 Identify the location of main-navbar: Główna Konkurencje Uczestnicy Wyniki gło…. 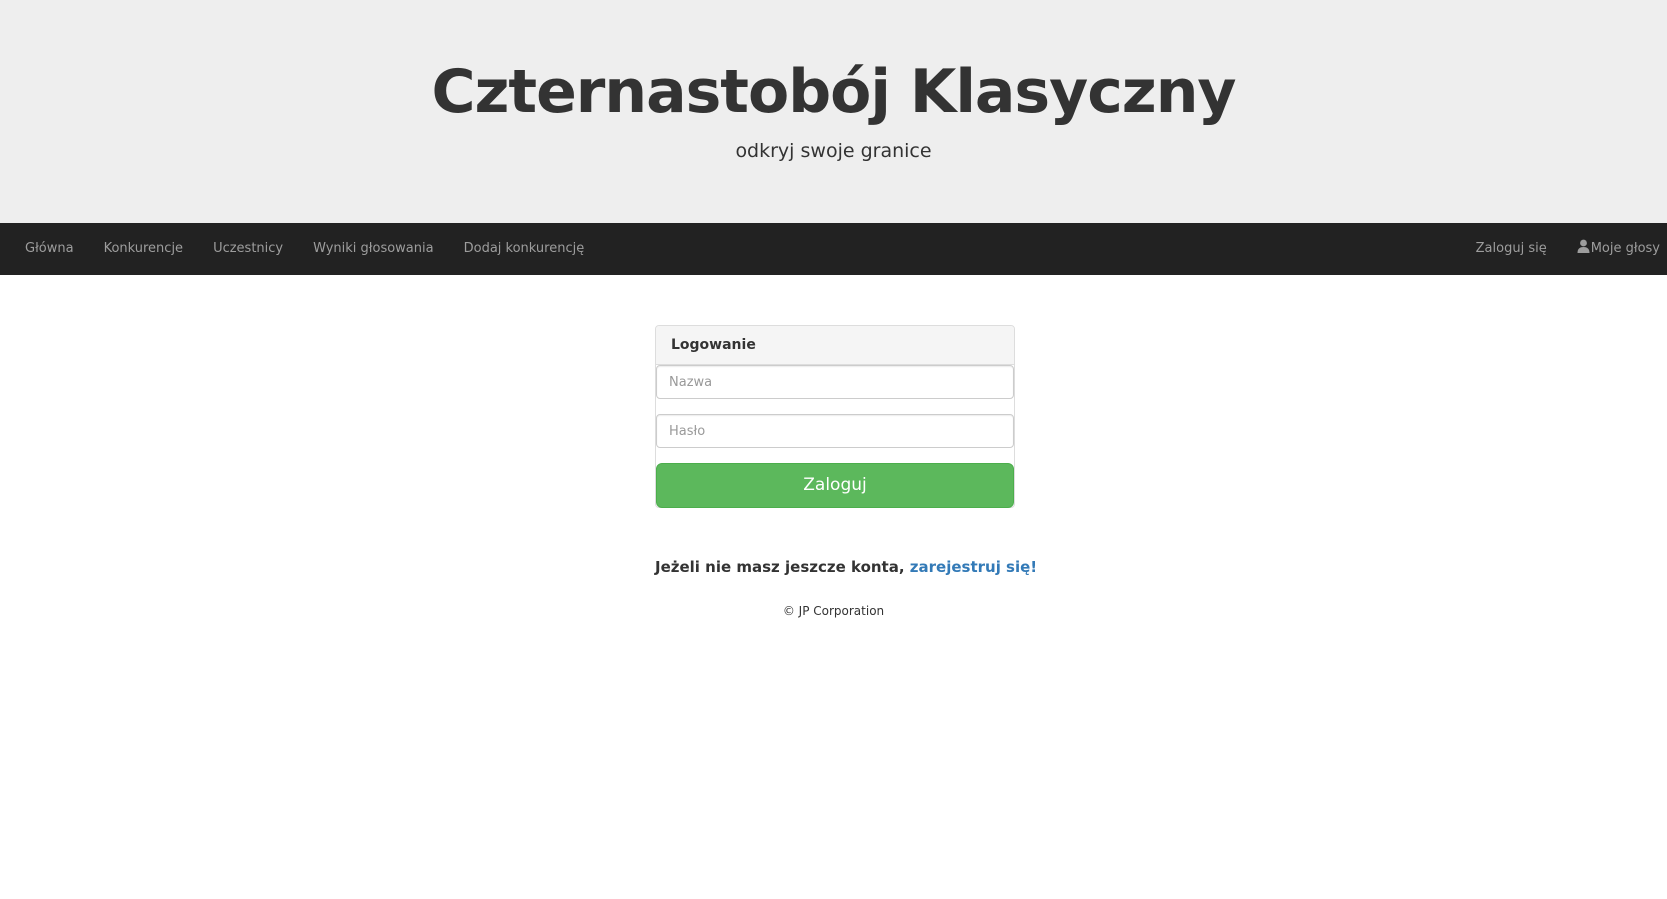
(833, 249).